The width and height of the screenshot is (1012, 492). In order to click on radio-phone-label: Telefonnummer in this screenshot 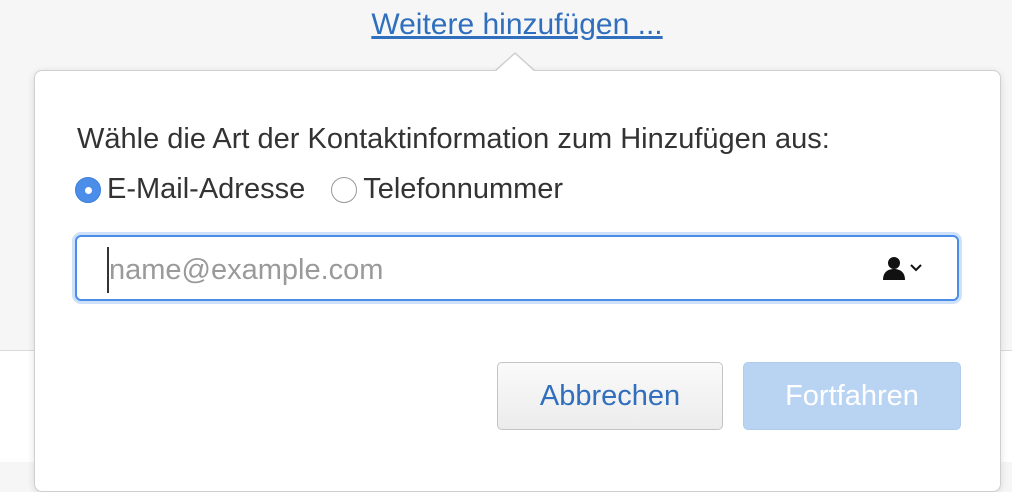, I will do `click(463, 189)`.